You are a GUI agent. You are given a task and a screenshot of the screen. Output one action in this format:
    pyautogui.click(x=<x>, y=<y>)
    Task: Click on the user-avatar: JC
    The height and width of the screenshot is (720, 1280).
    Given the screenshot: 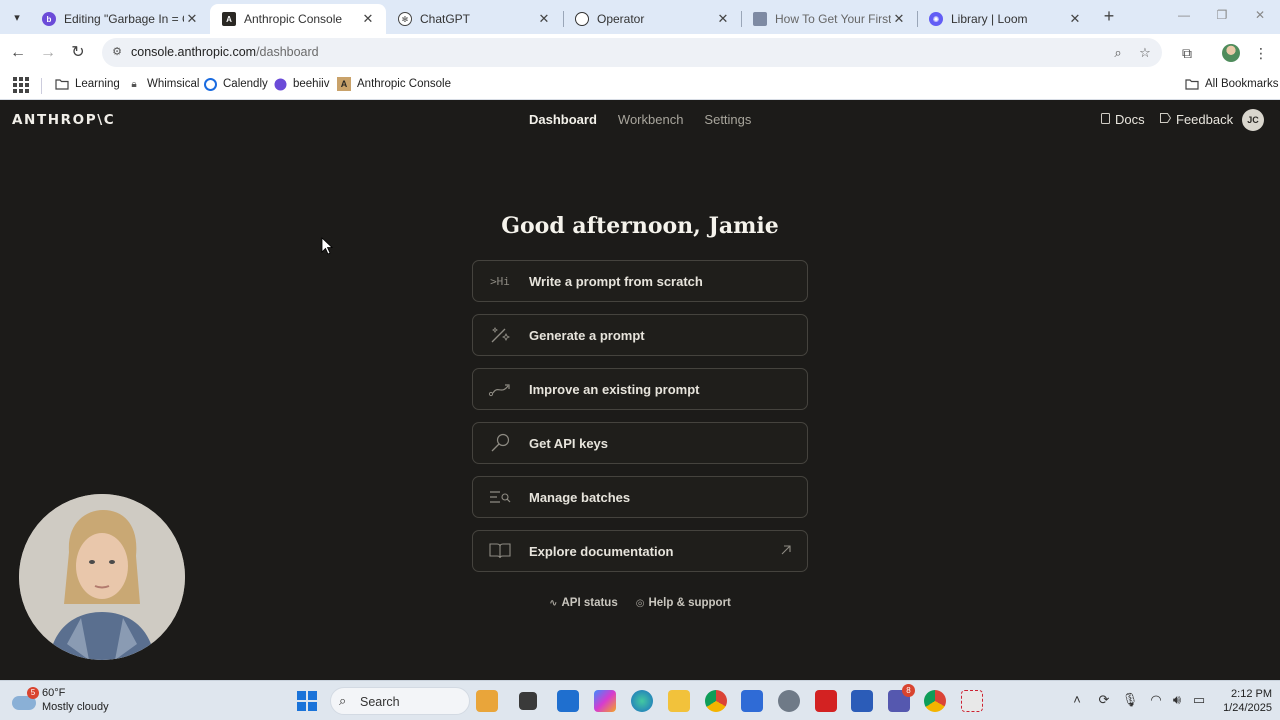 What is the action you would take?
    pyautogui.click(x=1253, y=120)
    